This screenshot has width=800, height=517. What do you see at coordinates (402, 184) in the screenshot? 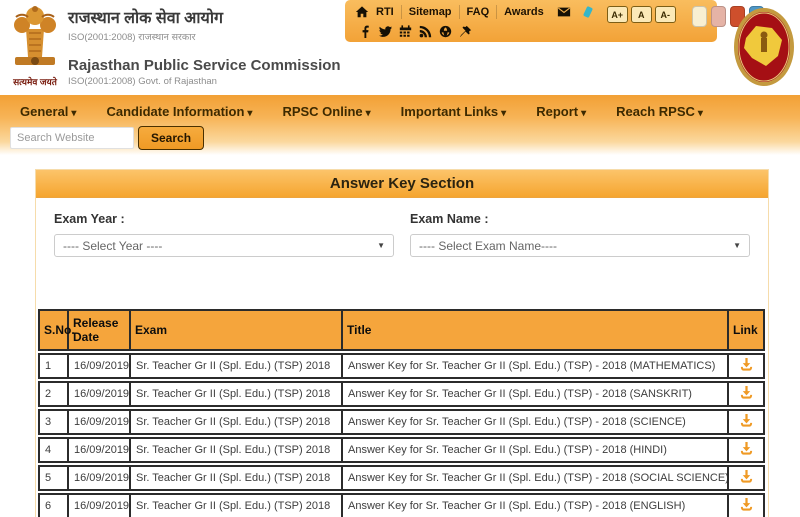
I see `section-title: Answer Key Section` at bounding box center [402, 184].